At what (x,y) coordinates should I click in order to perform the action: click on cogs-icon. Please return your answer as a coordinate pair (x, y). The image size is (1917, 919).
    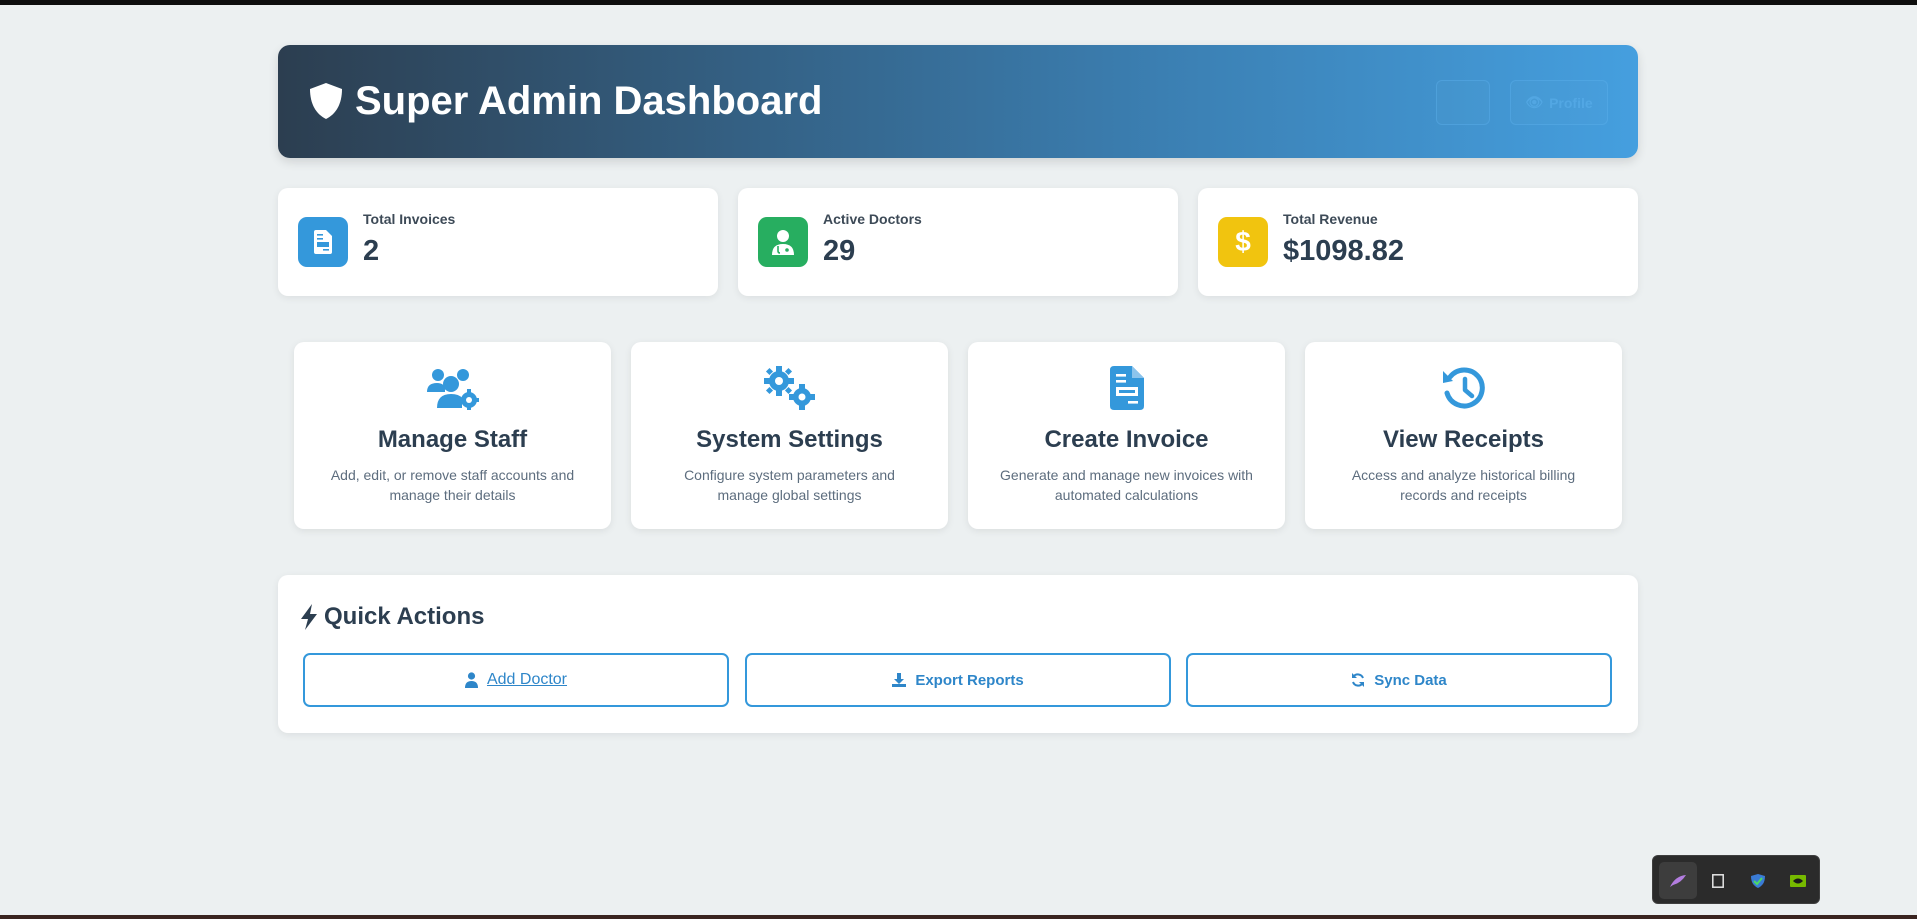
    Looking at the image, I should click on (789, 390).